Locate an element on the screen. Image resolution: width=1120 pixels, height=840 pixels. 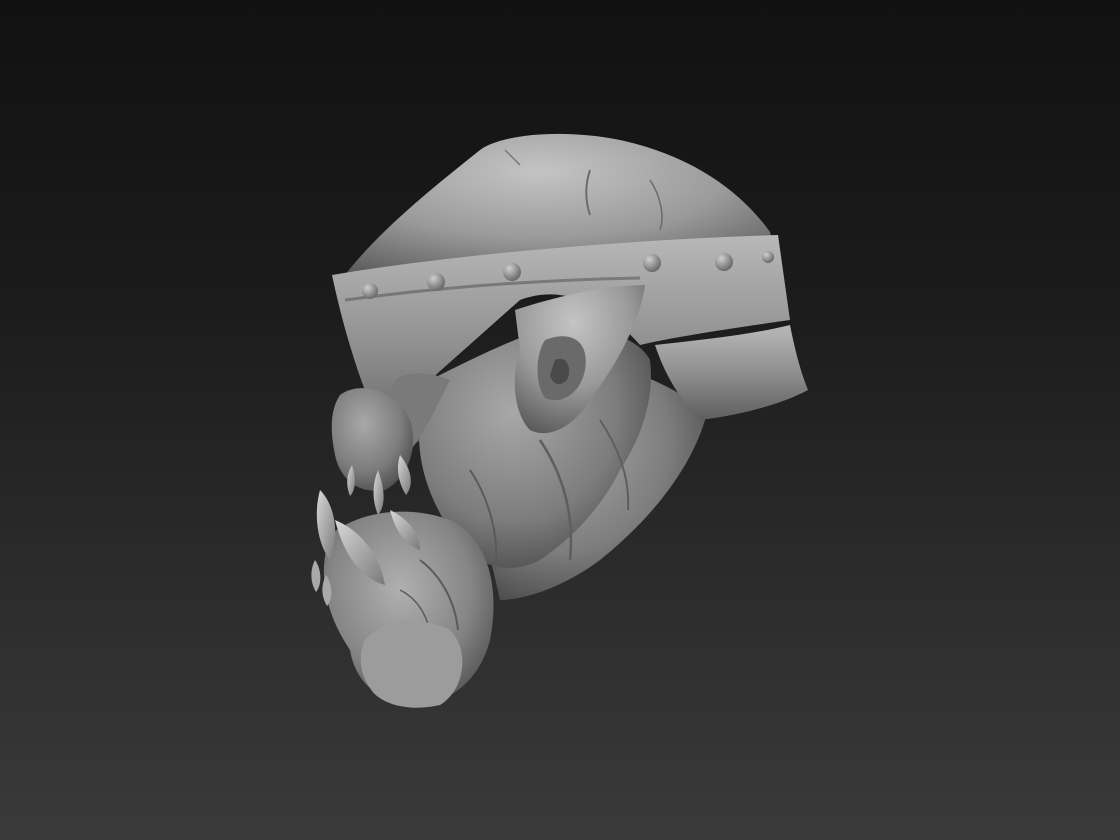
chin is located at coordinates (411, 664).